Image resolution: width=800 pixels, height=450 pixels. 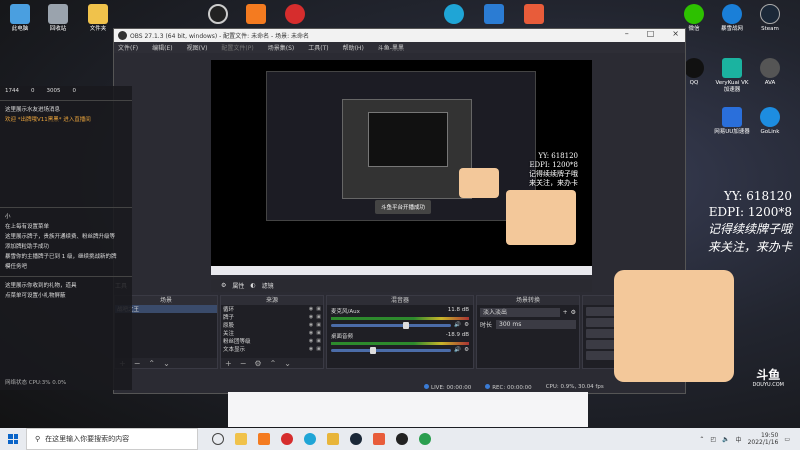 What do you see at coordinates (162, 47) in the screenshot?
I see `menu-edit: 编辑(E)` at bounding box center [162, 47].